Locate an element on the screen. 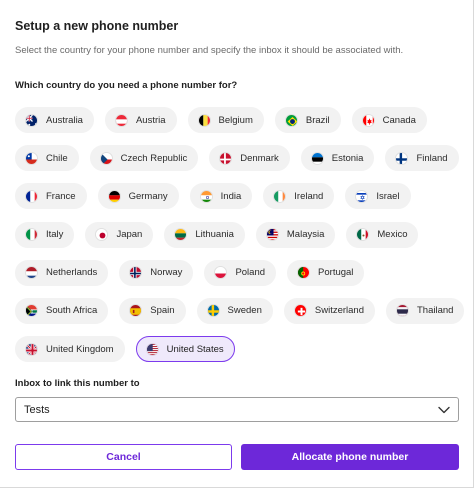 This screenshot has height=488, width=474. country-chip-chile: Chile is located at coordinates (47, 158).